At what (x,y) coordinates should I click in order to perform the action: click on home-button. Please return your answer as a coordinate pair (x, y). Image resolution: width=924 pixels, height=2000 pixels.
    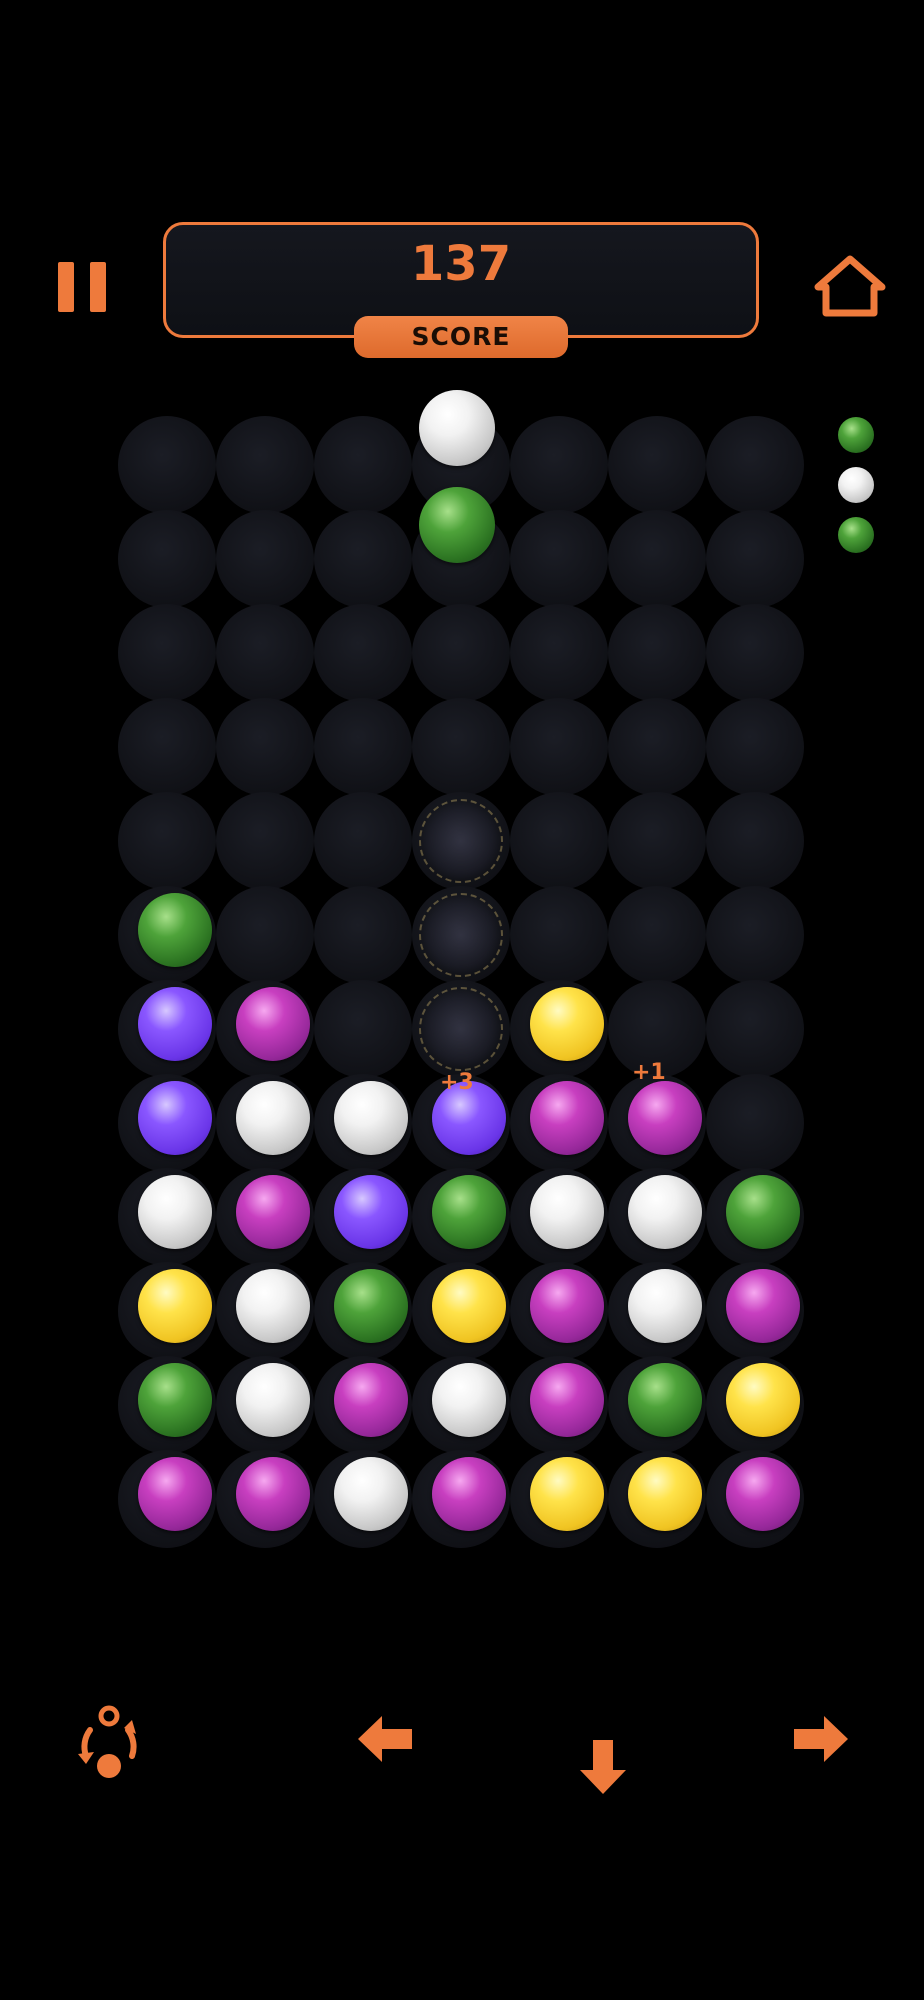
    Looking at the image, I should click on (850, 286).